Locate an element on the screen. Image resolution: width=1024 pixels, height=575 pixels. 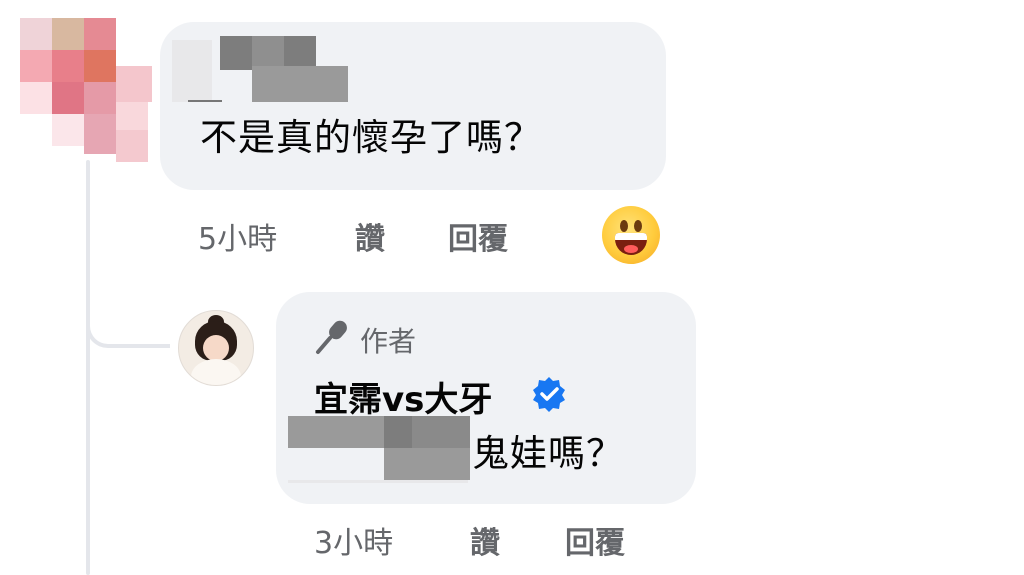
author-avatar is located at coordinates (216, 348).